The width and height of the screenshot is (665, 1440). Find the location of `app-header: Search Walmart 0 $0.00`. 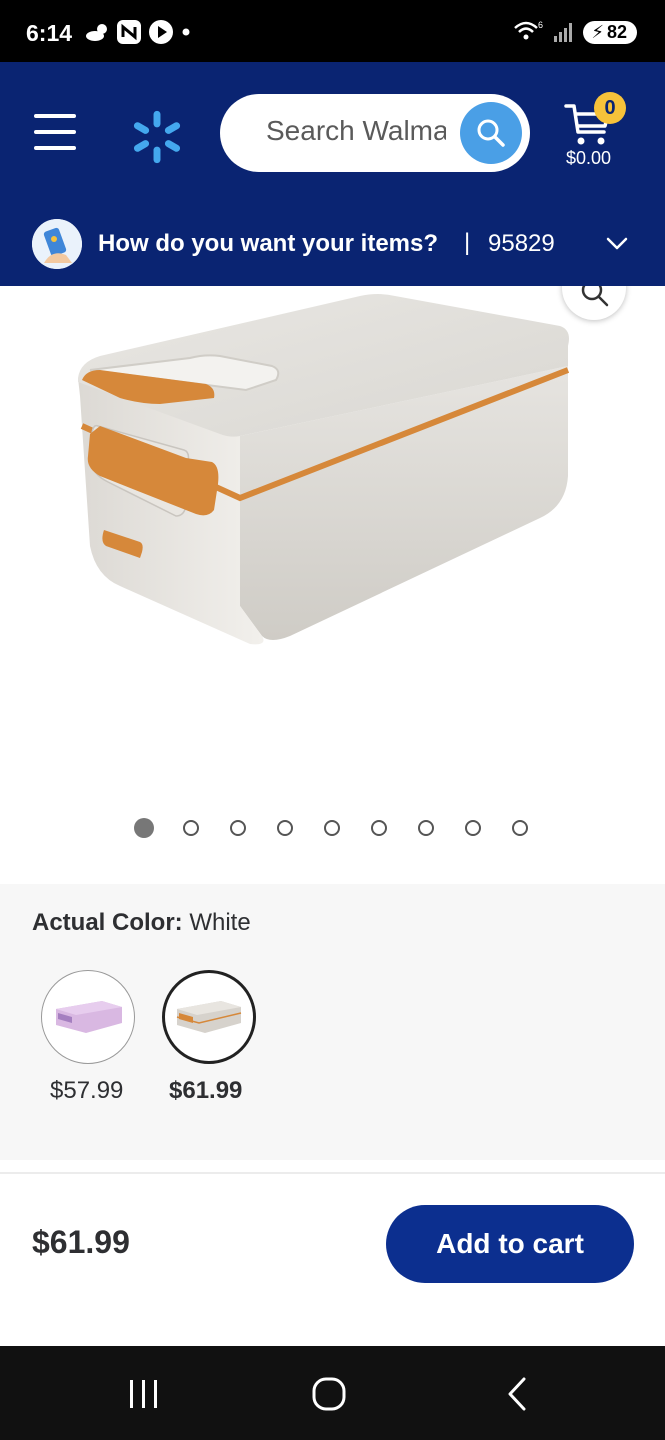

app-header: Search Walmart 0 $0.00 is located at coordinates (332, 132).